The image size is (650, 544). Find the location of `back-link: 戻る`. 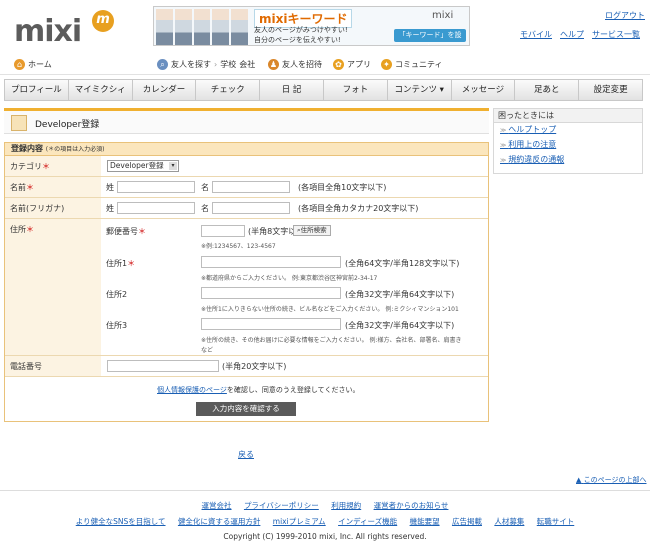

back-link: 戻る is located at coordinates (246, 454).